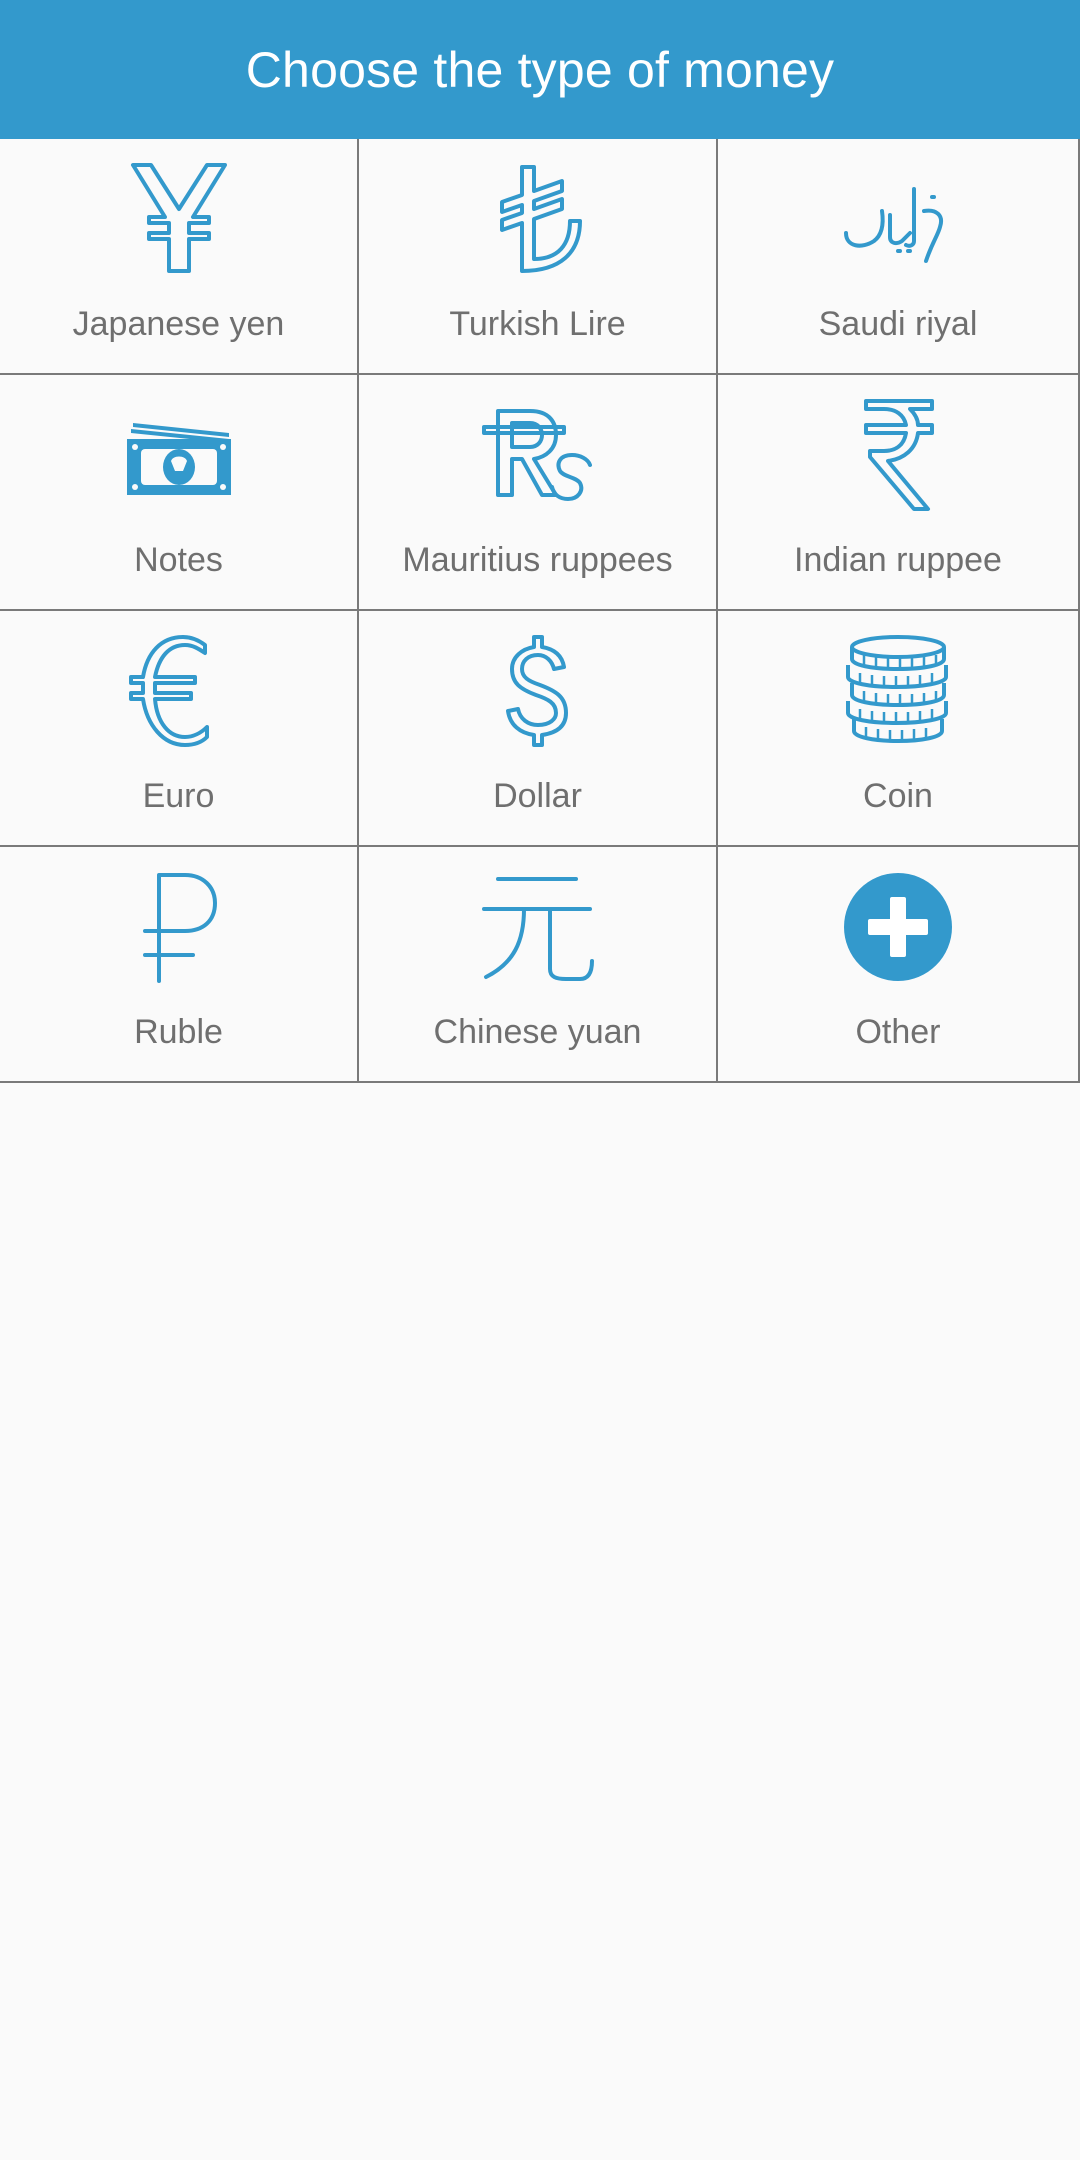 This screenshot has height=2160, width=1080. I want to click on money-type-saudi-riyal: Saudi riyal, so click(899, 257).